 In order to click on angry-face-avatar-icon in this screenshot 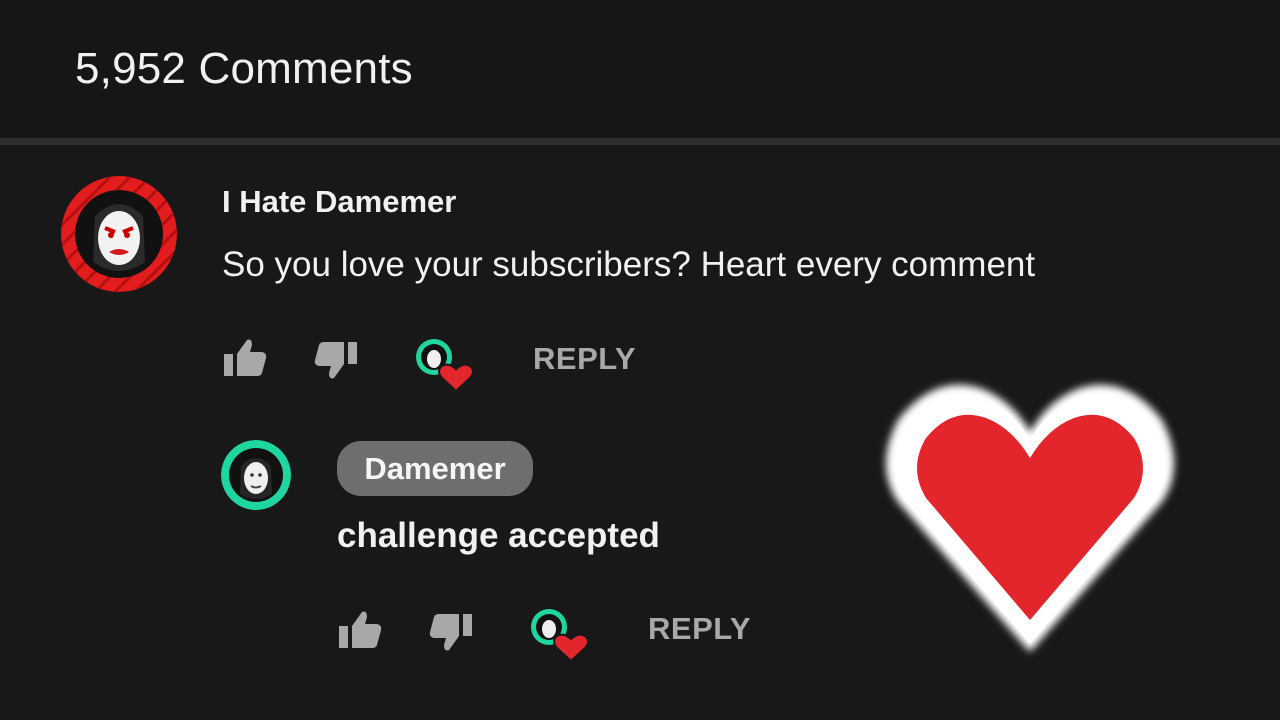, I will do `click(119, 234)`.